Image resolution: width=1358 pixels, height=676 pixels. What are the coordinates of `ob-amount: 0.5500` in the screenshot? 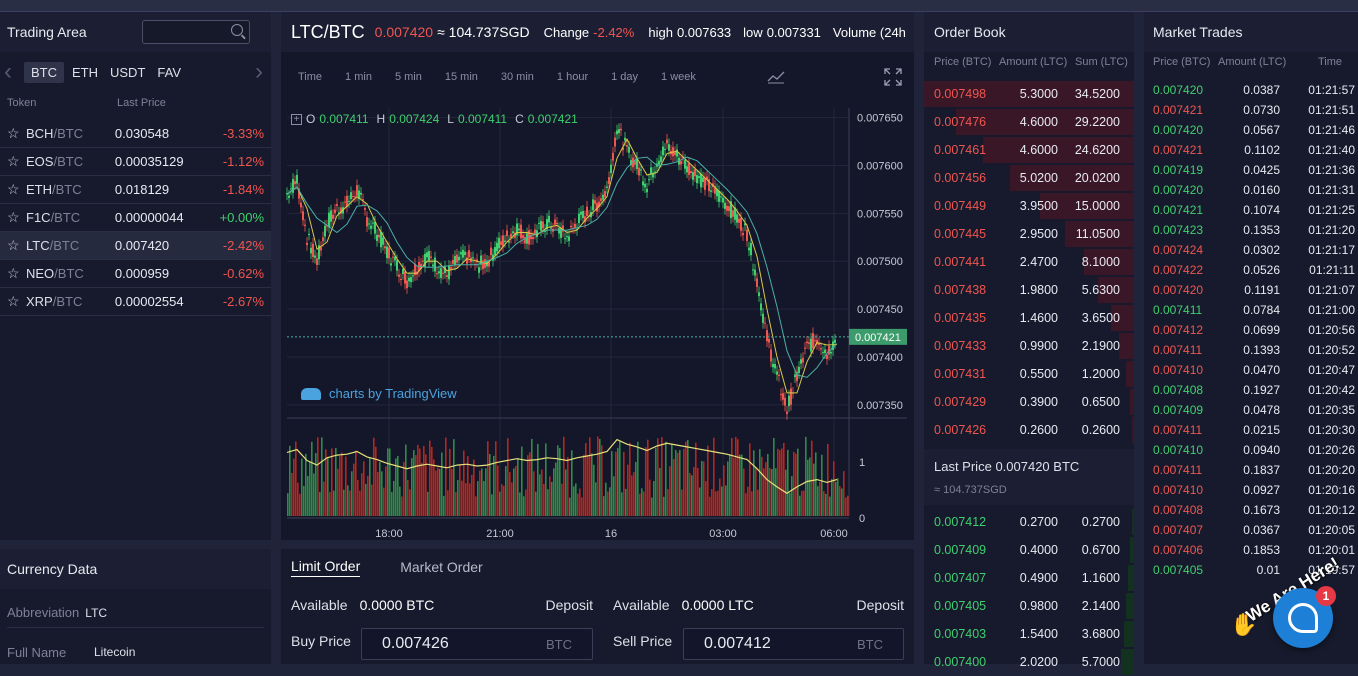 It's located at (1038, 374).